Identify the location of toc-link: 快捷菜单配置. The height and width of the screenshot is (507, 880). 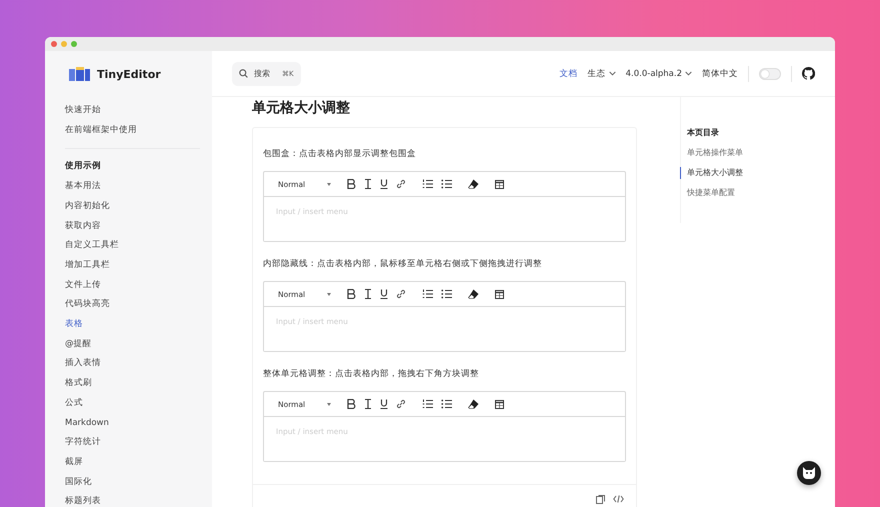
(707, 193).